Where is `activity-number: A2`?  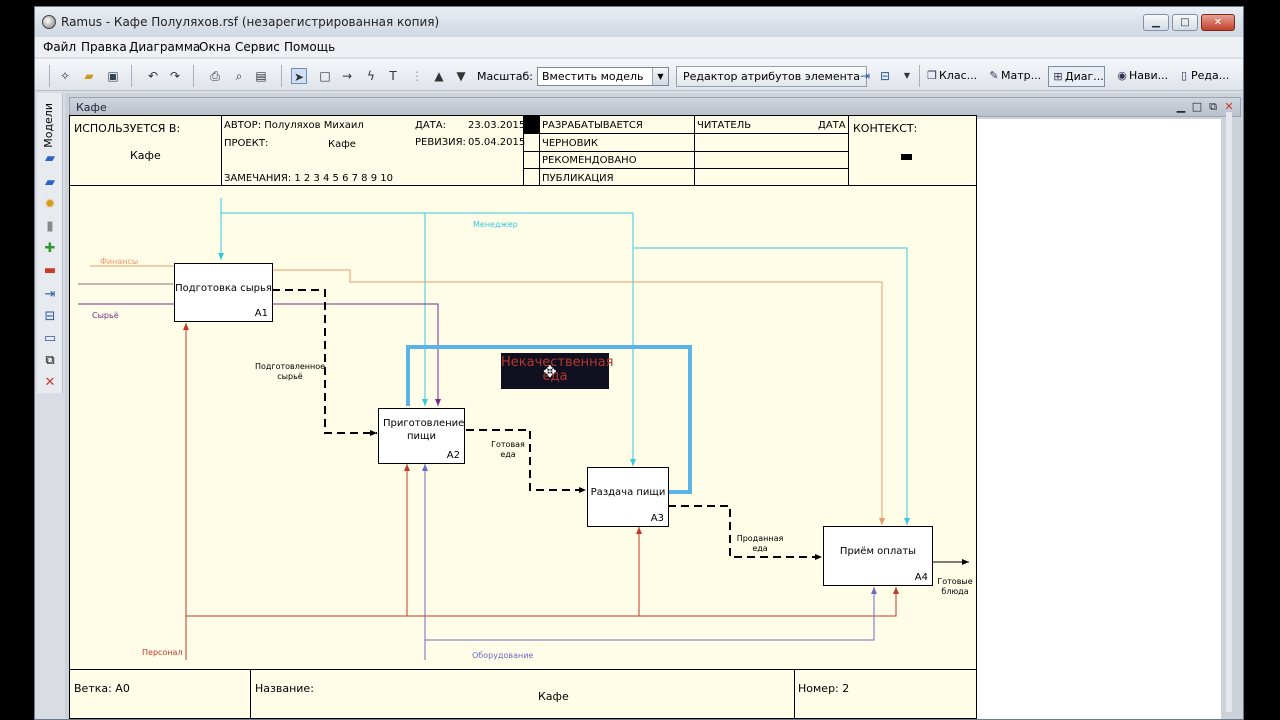 activity-number: A2 is located at coordinates (453, 455).